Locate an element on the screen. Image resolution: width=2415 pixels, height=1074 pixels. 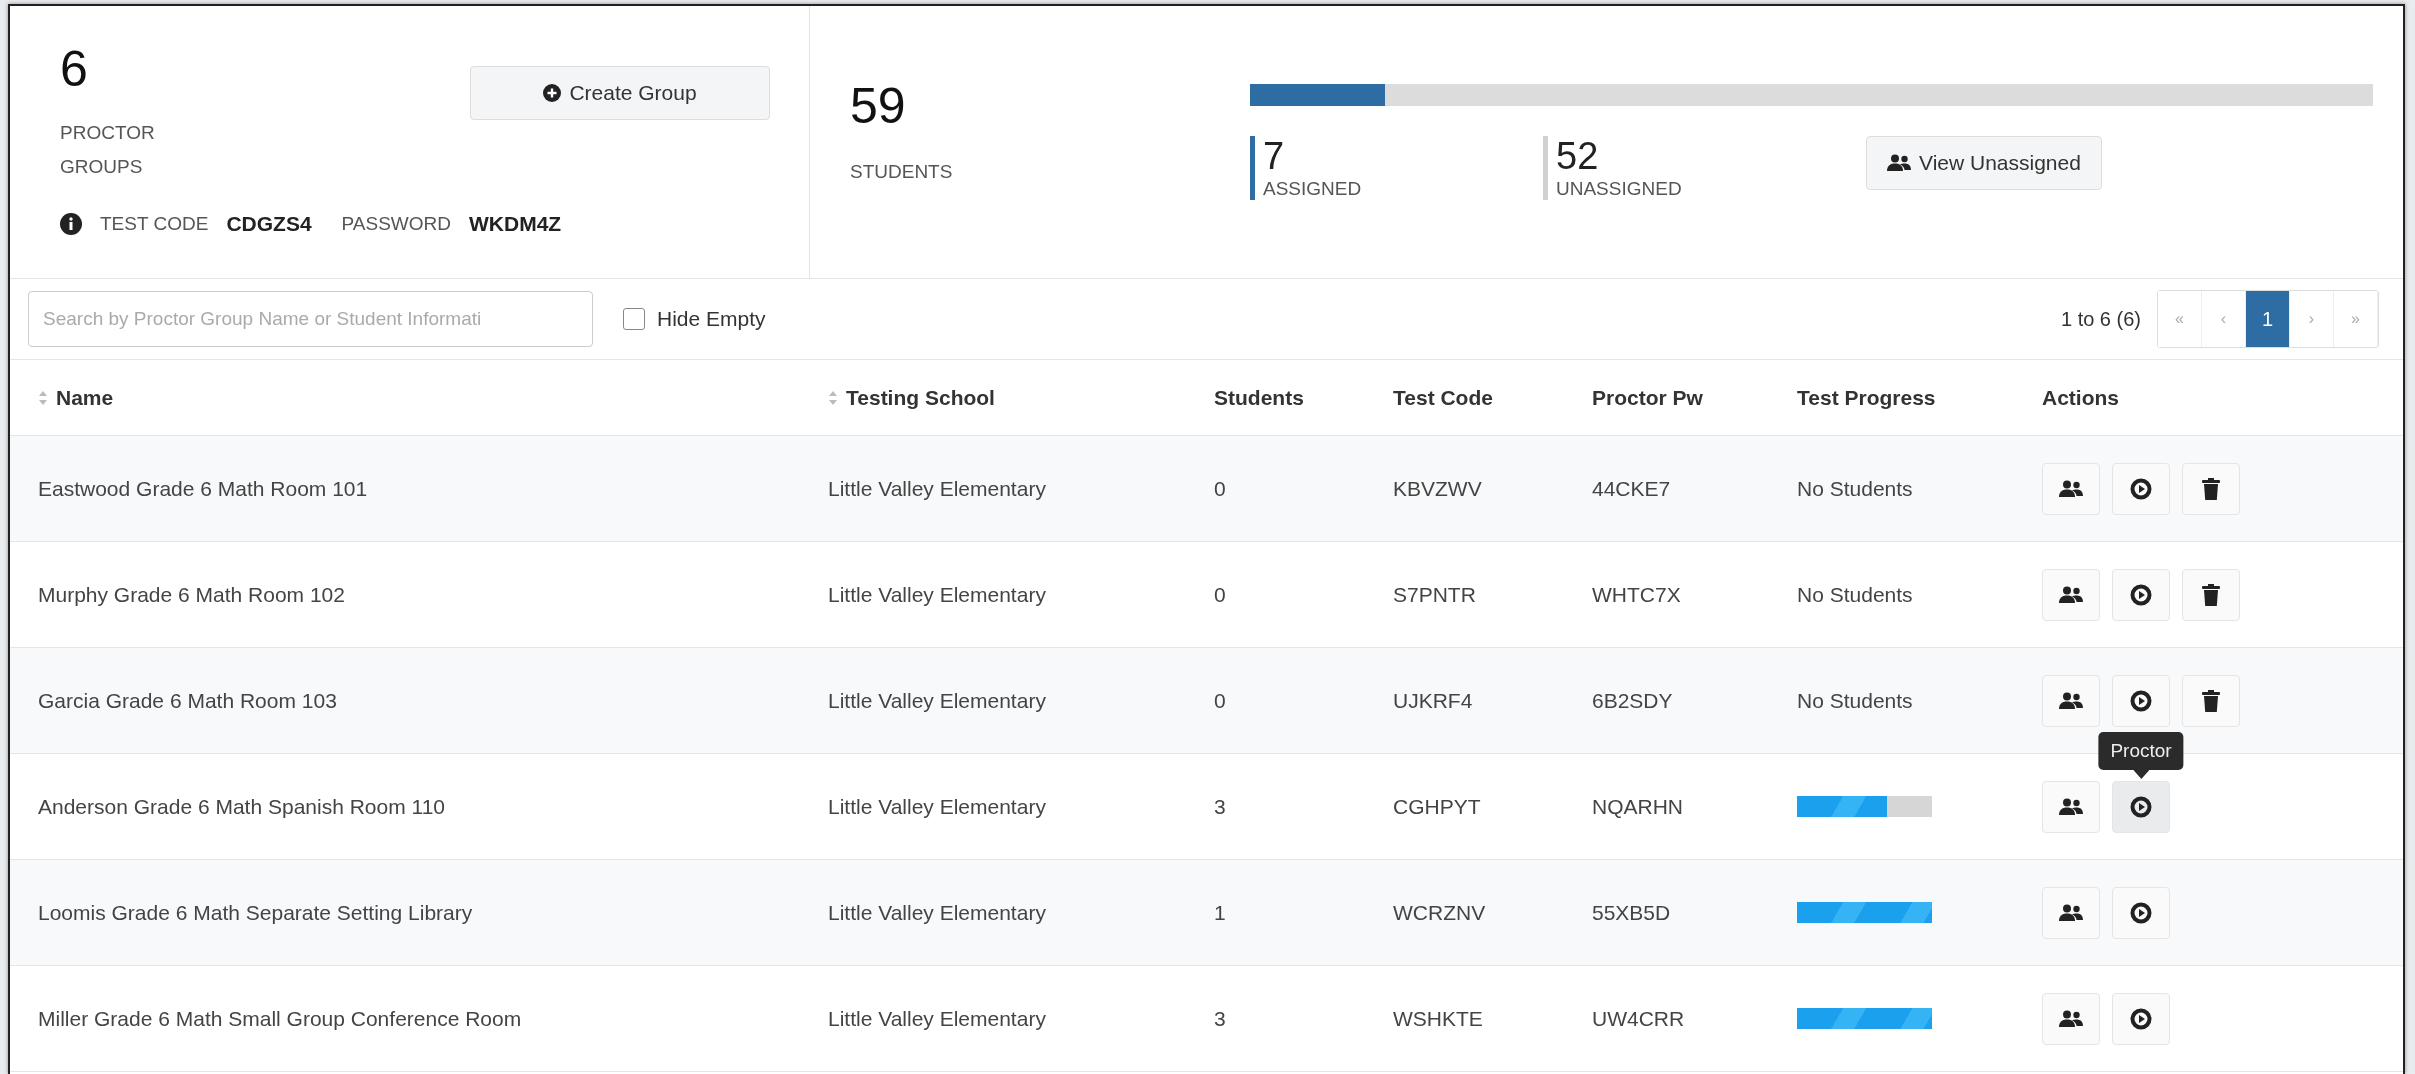
column-header: Proctor Pw is located at coordinates (1647, 397).